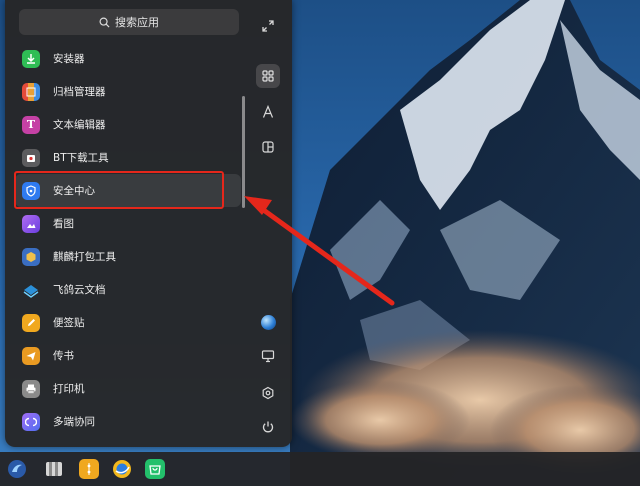  I want to click on kylin-start-button, so click(17, 469).